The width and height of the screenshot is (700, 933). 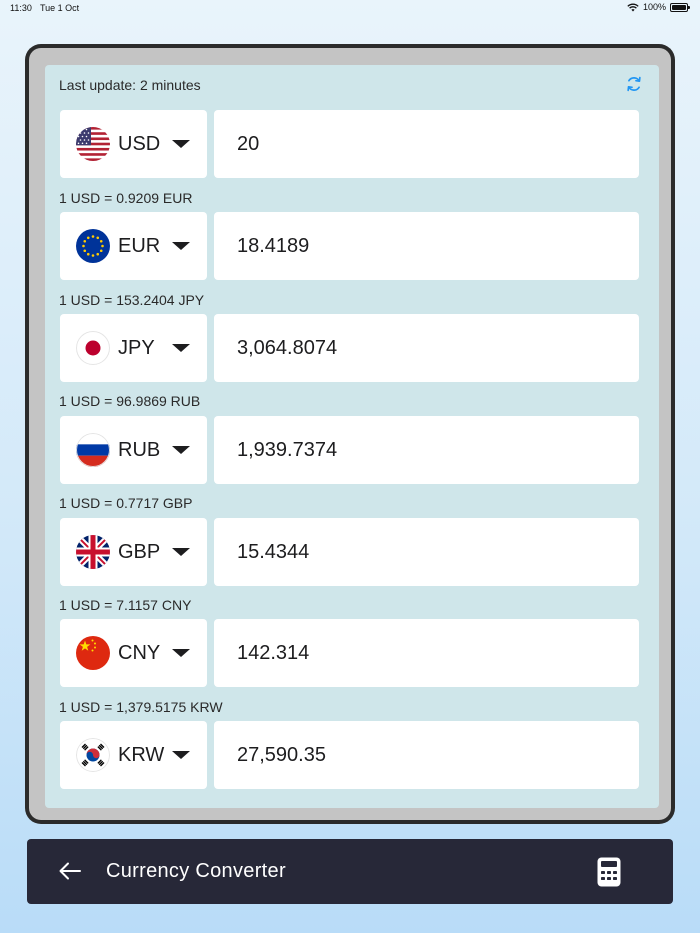 I want to click on amount-value: 20, so click(x=248, y=143).